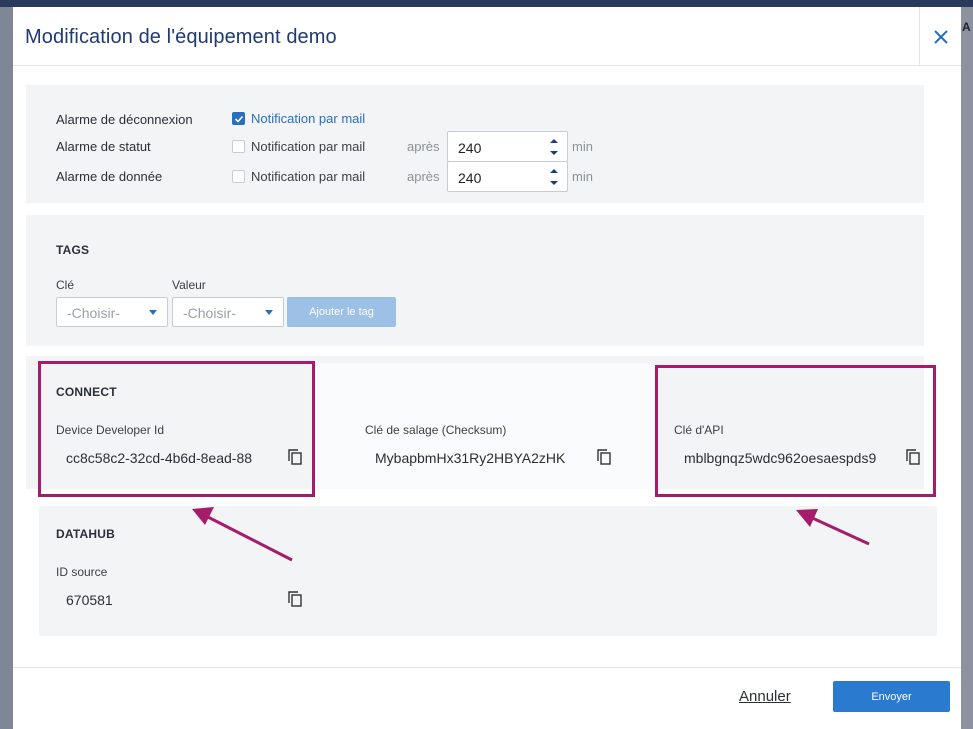  I want to click on id-source-label: ID source, so click(82, 572).